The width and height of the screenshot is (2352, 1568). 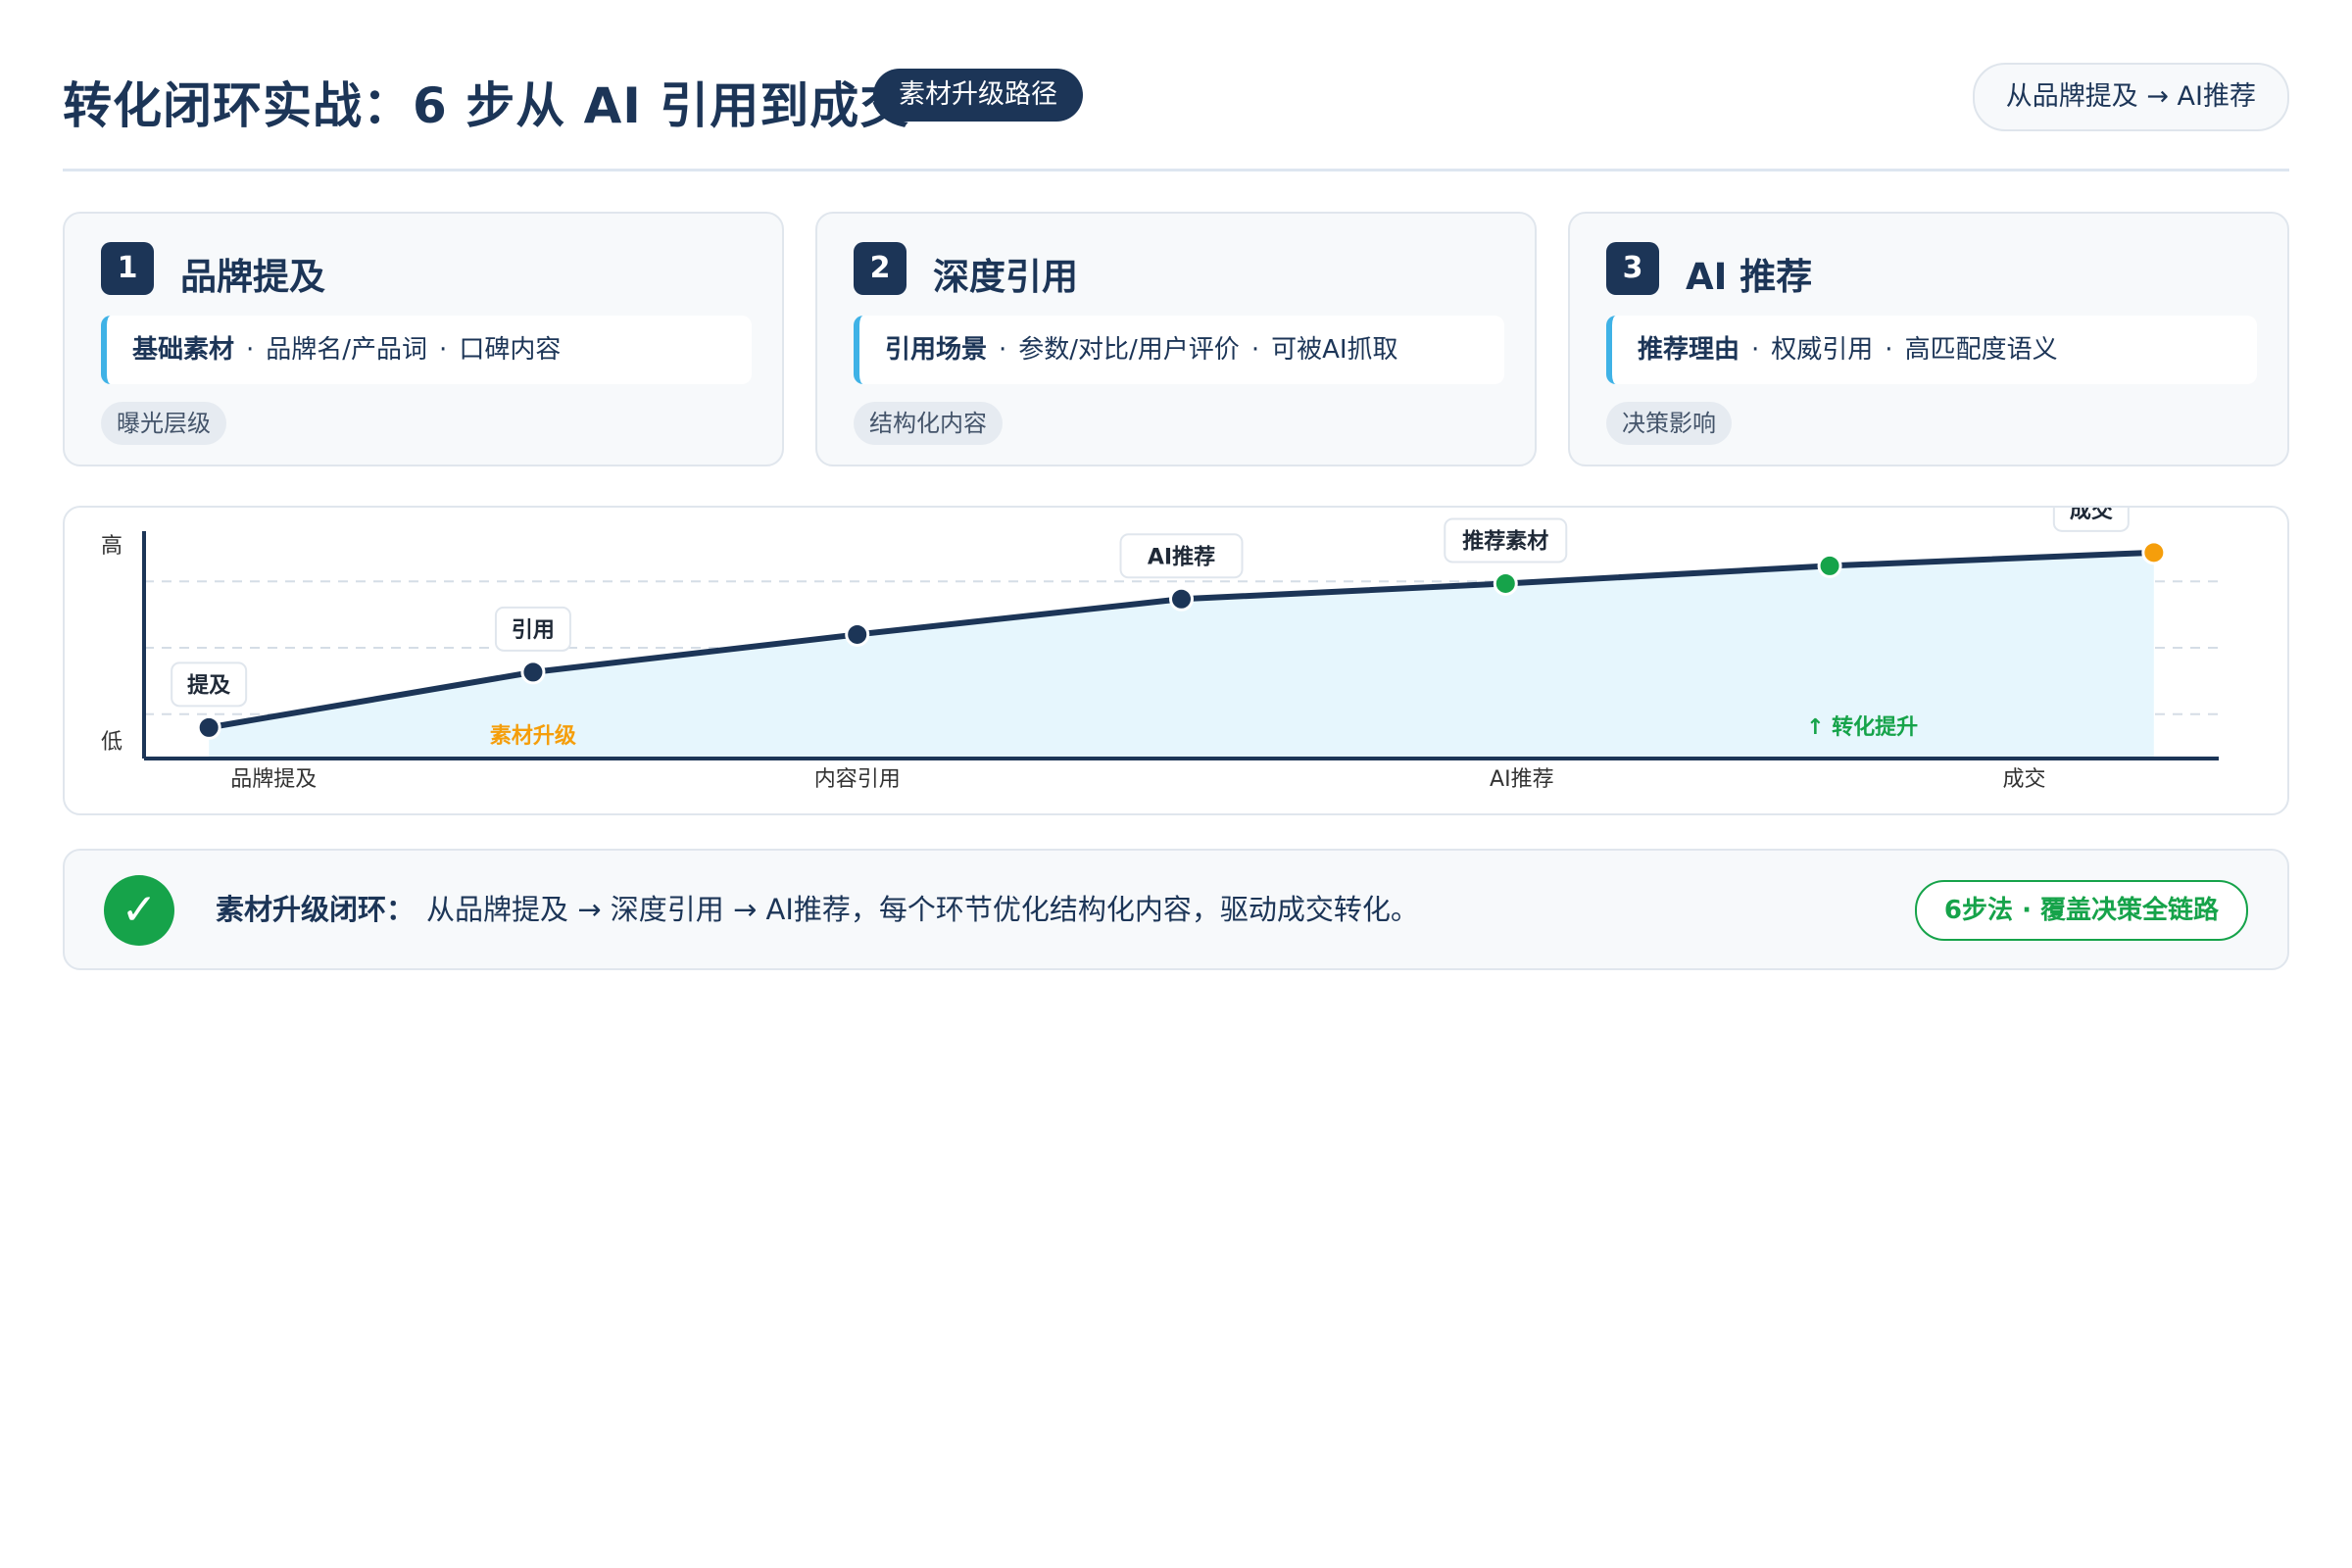 I want to click on x-tick-label: AI推荐, so click(x=1522, y=779).